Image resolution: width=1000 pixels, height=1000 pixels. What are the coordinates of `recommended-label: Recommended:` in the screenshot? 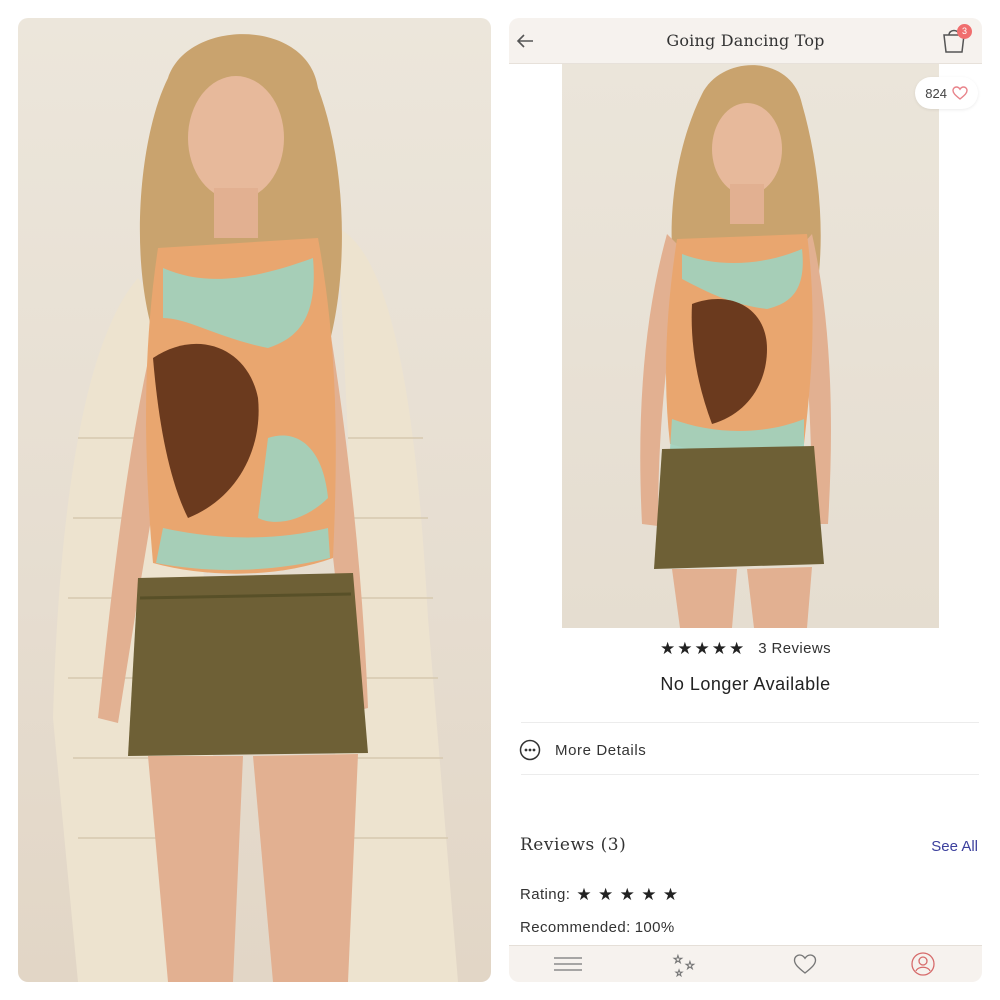 It's located at (575, 927).